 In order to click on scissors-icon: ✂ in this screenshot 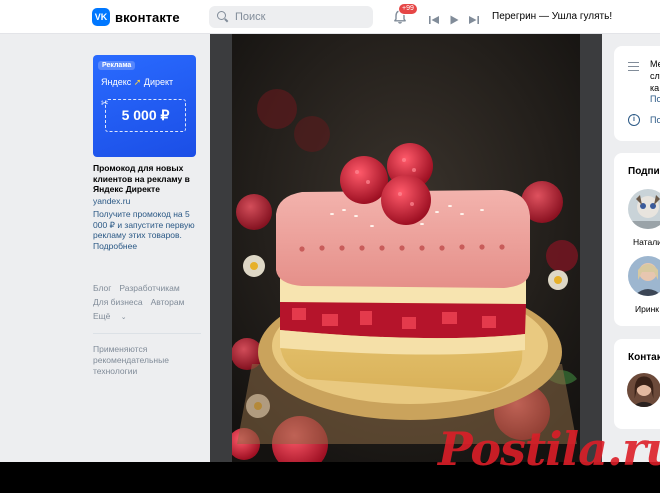, I will do `click(105, 104)`.